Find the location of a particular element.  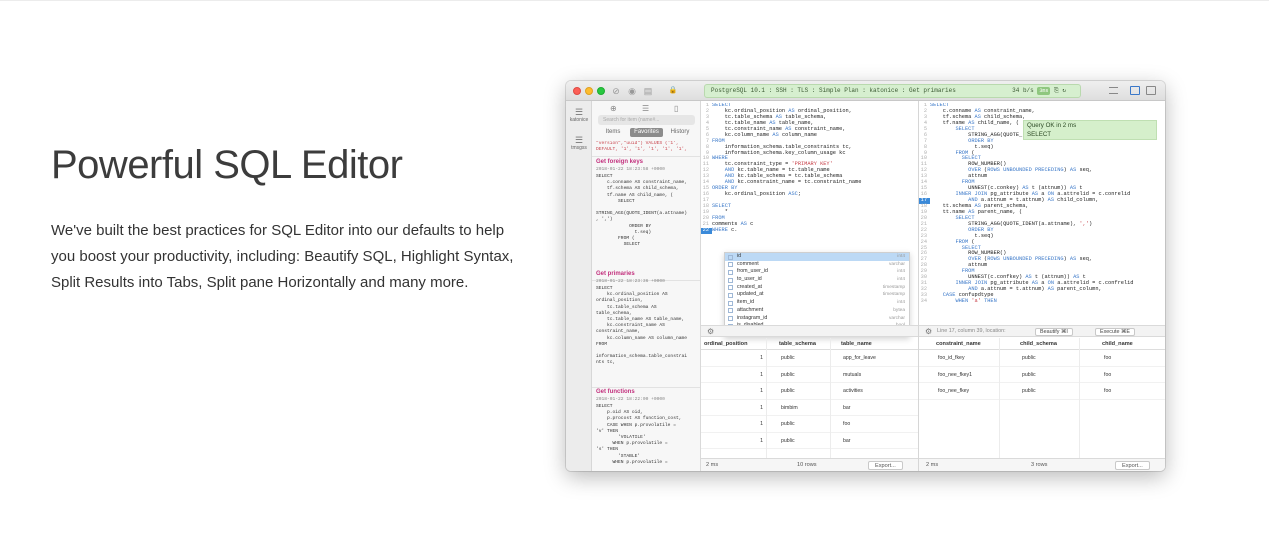

autocomplete-item: item_id int4 is located at coordinates (817, 303).